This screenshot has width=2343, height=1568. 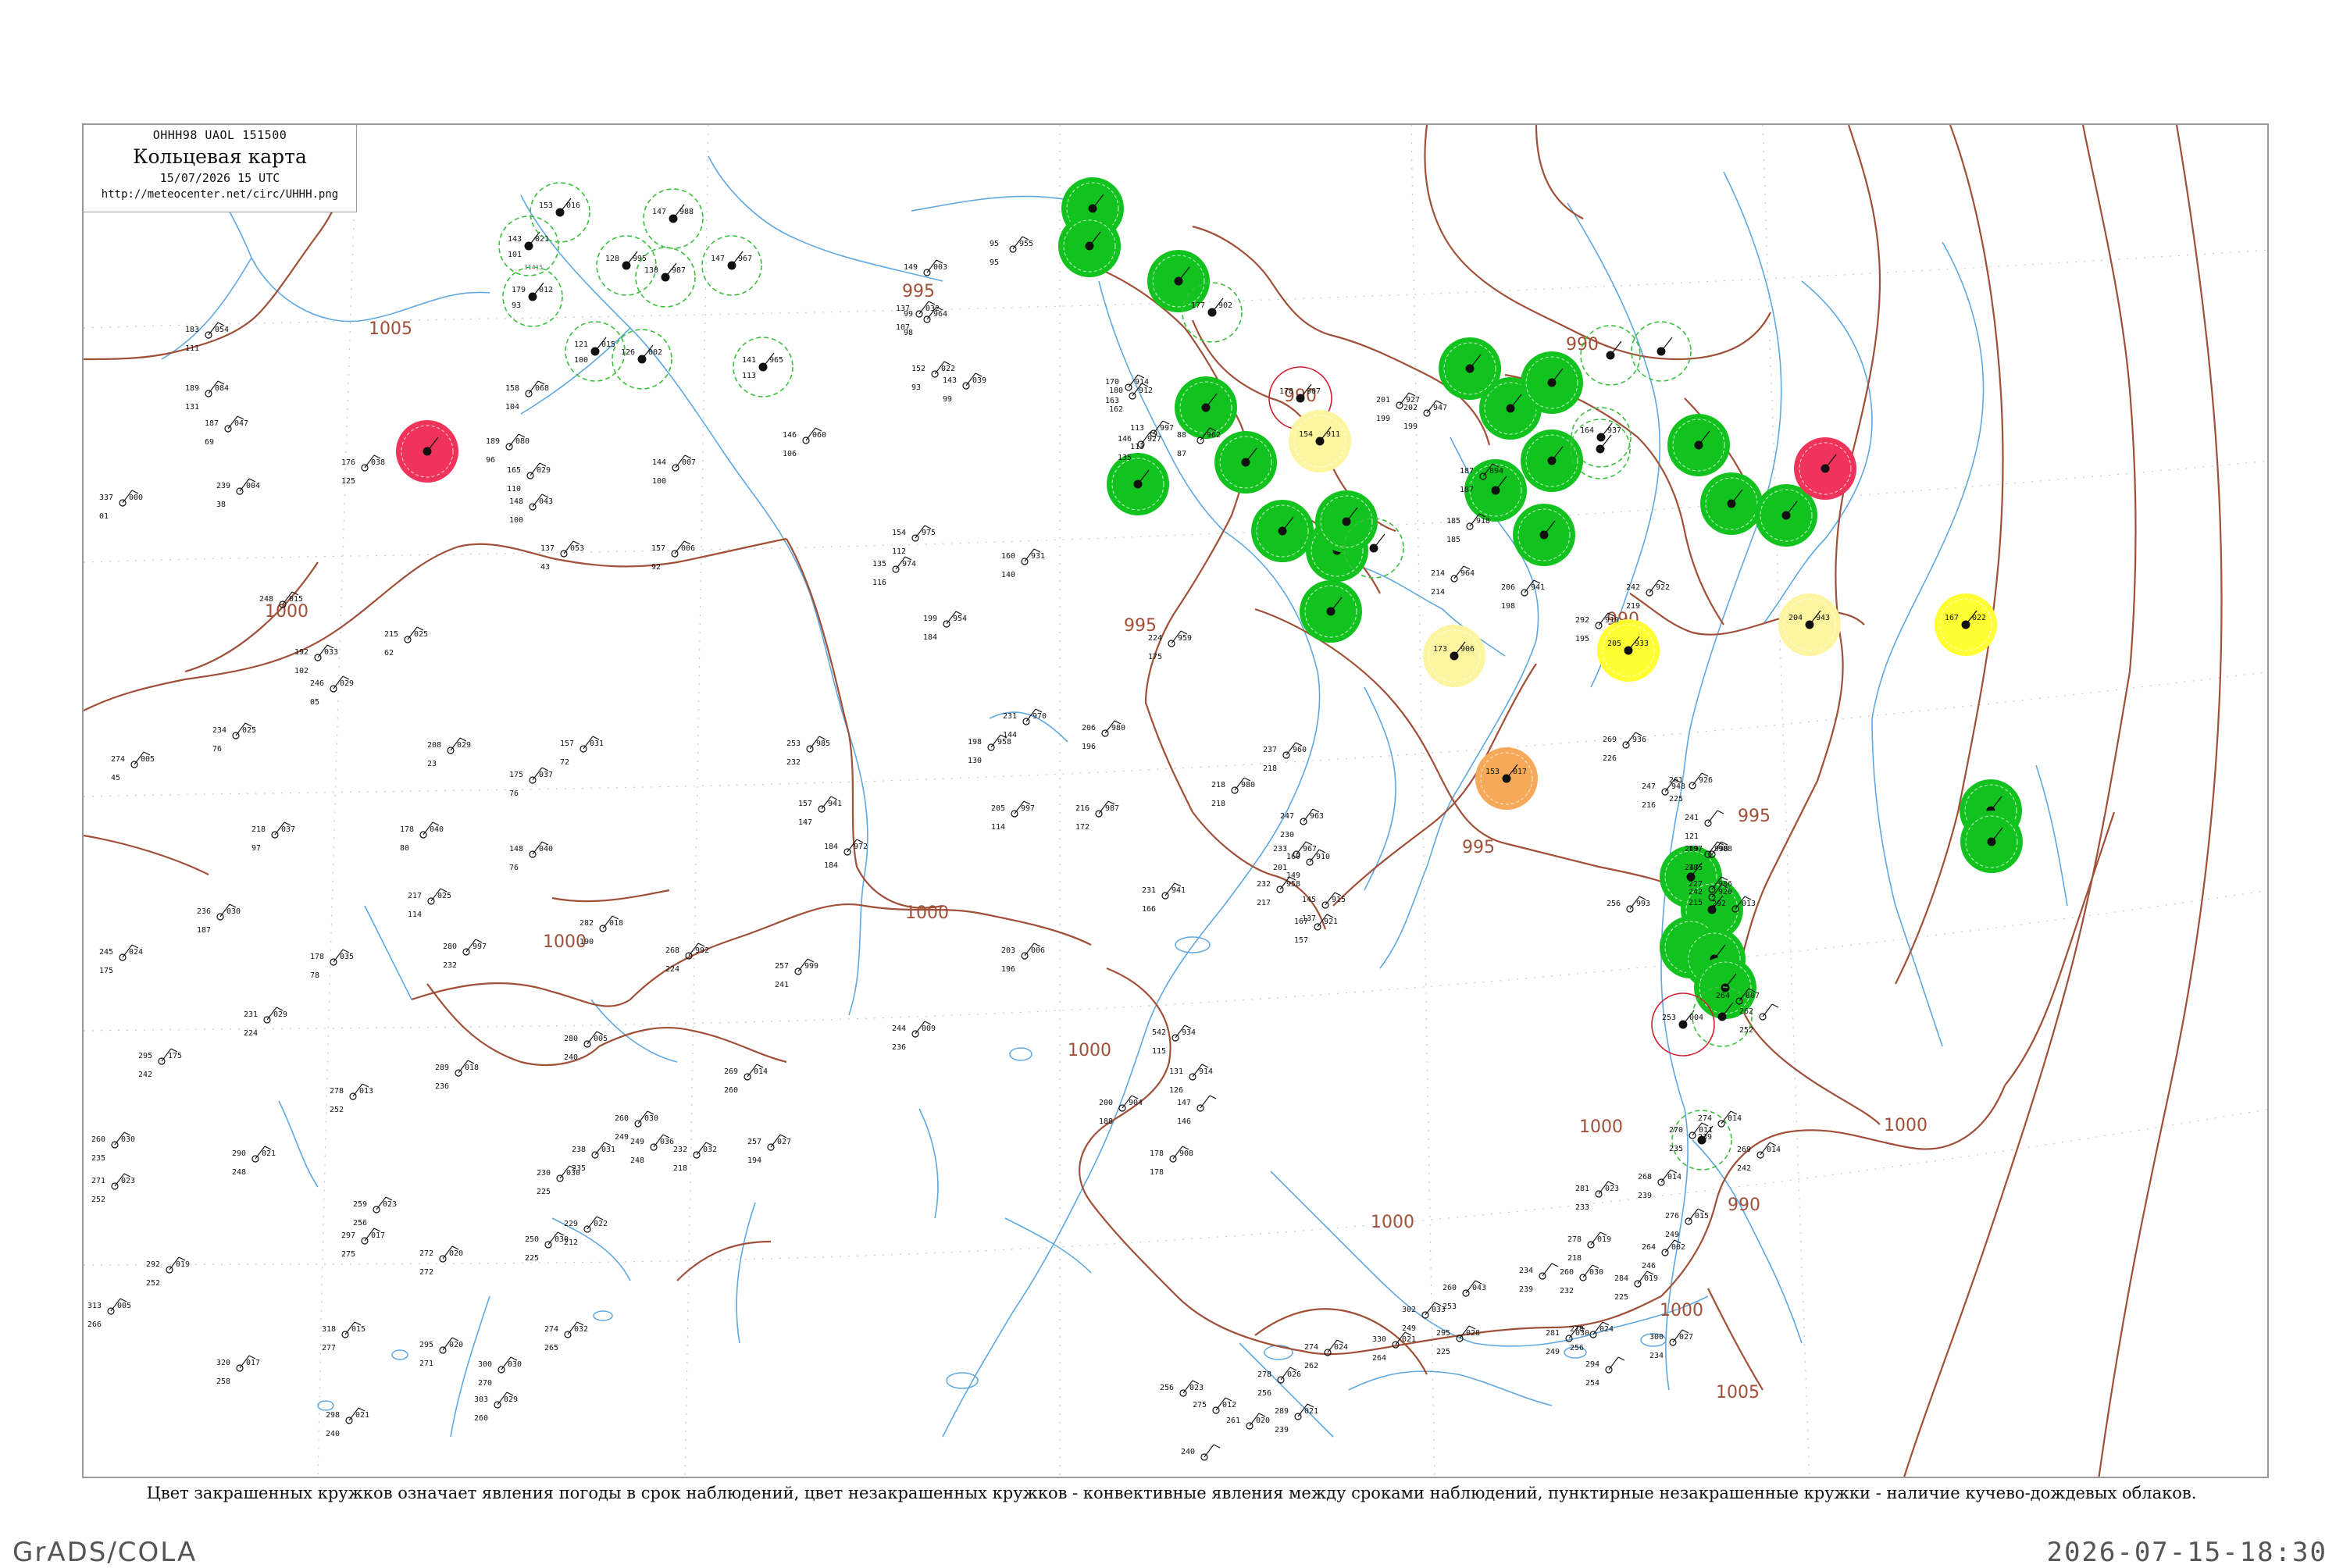 I want to click on station-plot: 144 007 100, so click(x=674, y=470).